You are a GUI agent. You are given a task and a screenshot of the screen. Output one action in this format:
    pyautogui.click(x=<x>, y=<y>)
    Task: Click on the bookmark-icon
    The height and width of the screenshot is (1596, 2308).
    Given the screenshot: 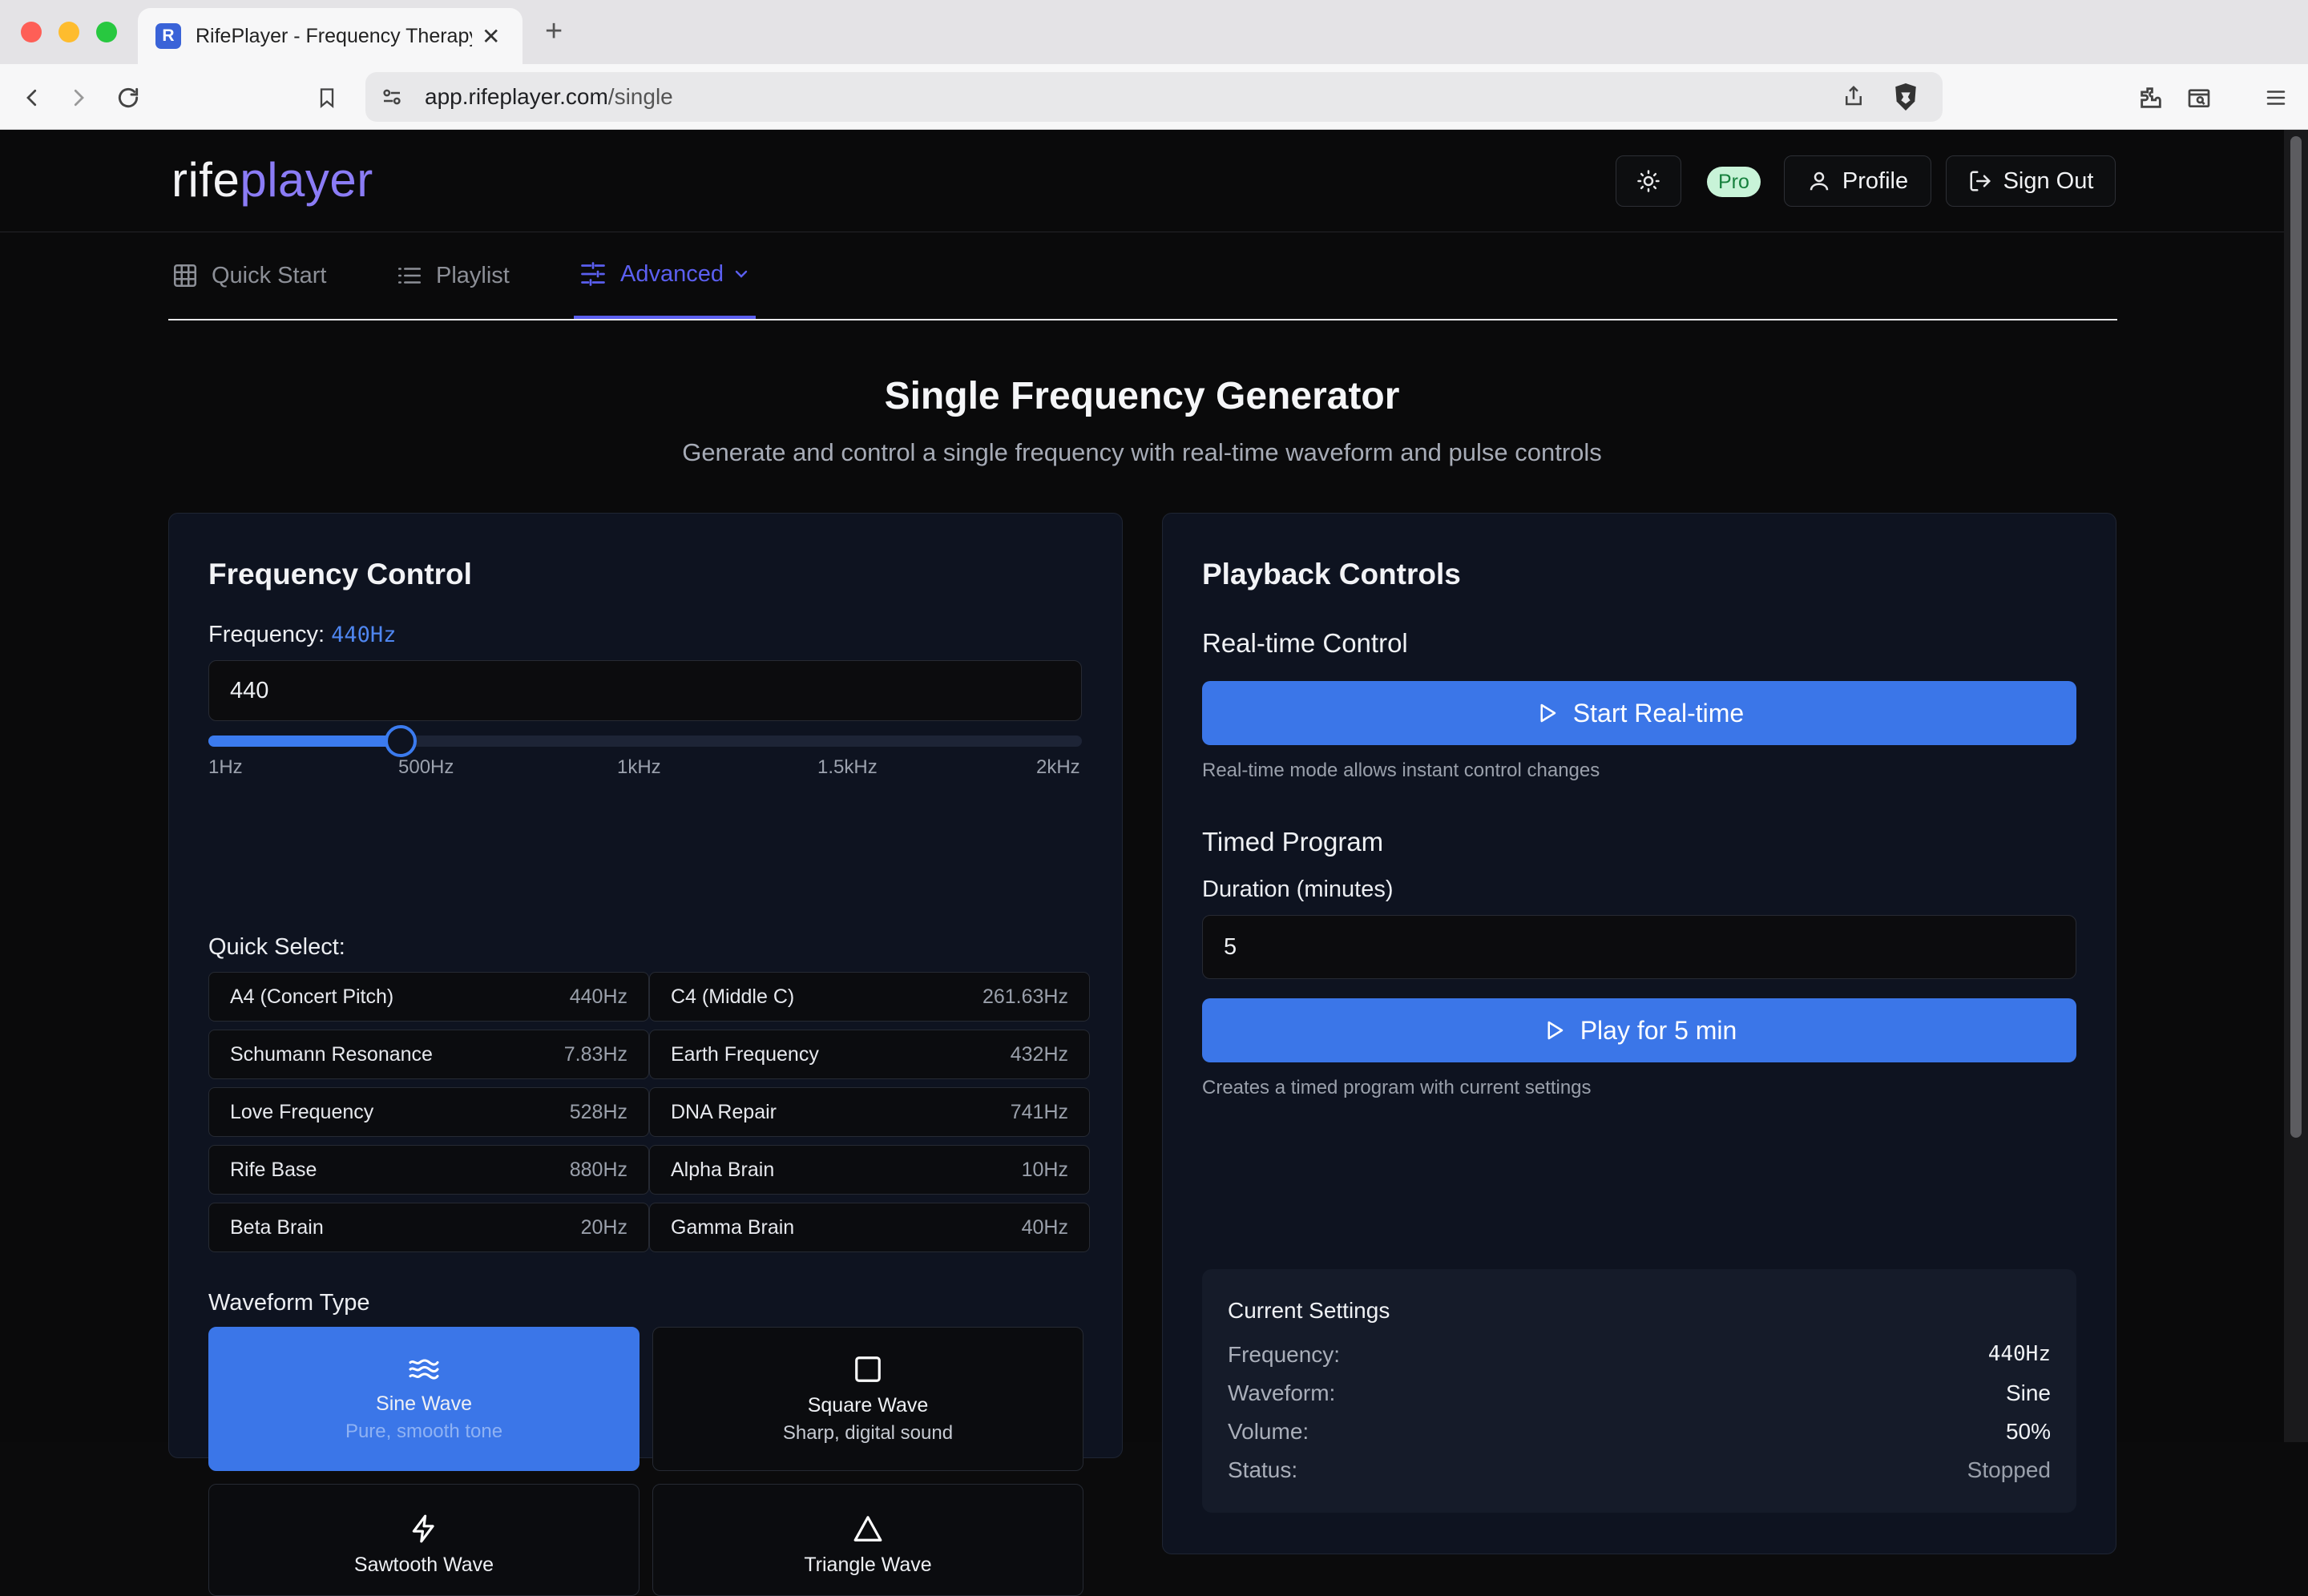 What is the action you would take?
    pyautogui.click(x=327, y=98)
    